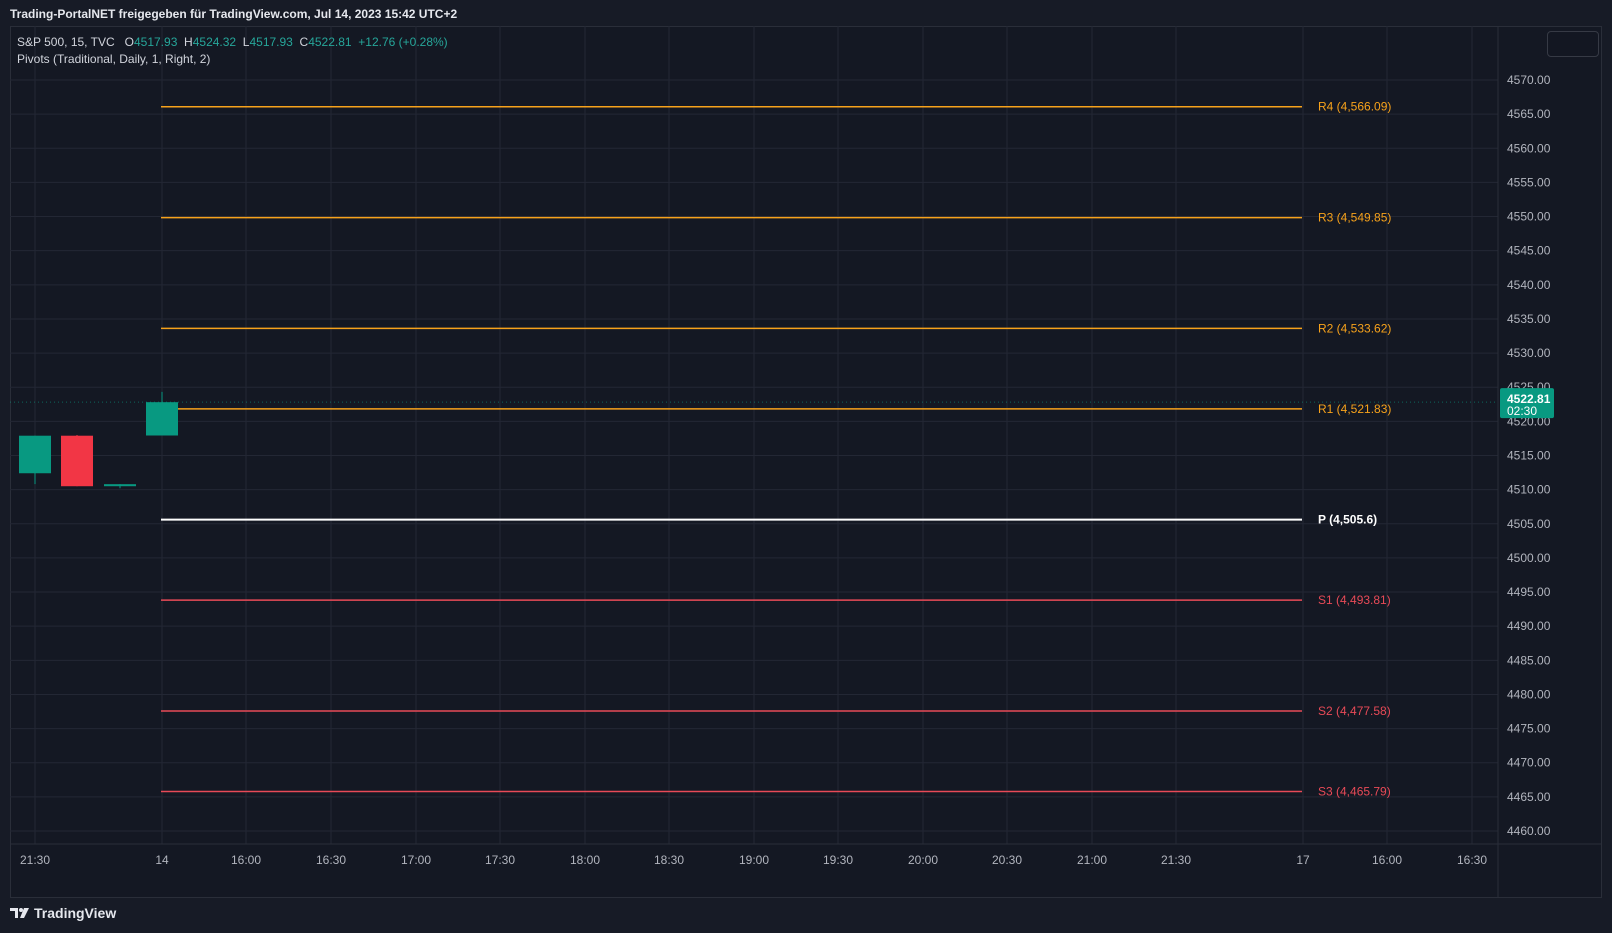 Image resolution: width=1612 pixels, height=933 pixels. I want to click on bar-countdown: 02:30, so click(1522, 411).